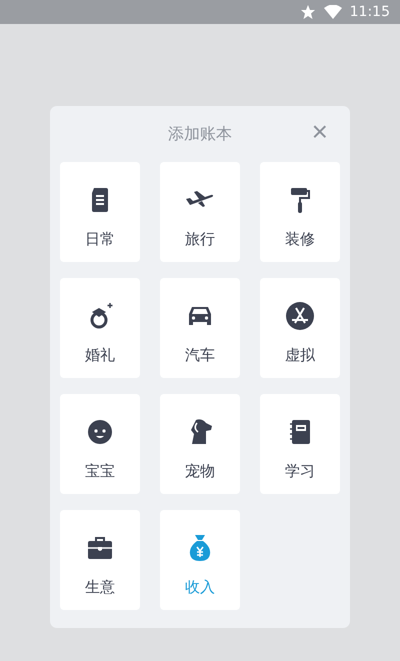  Describe the element at coordinates (333, 12) in the screenshot. I see `wifi-icon` at that location.